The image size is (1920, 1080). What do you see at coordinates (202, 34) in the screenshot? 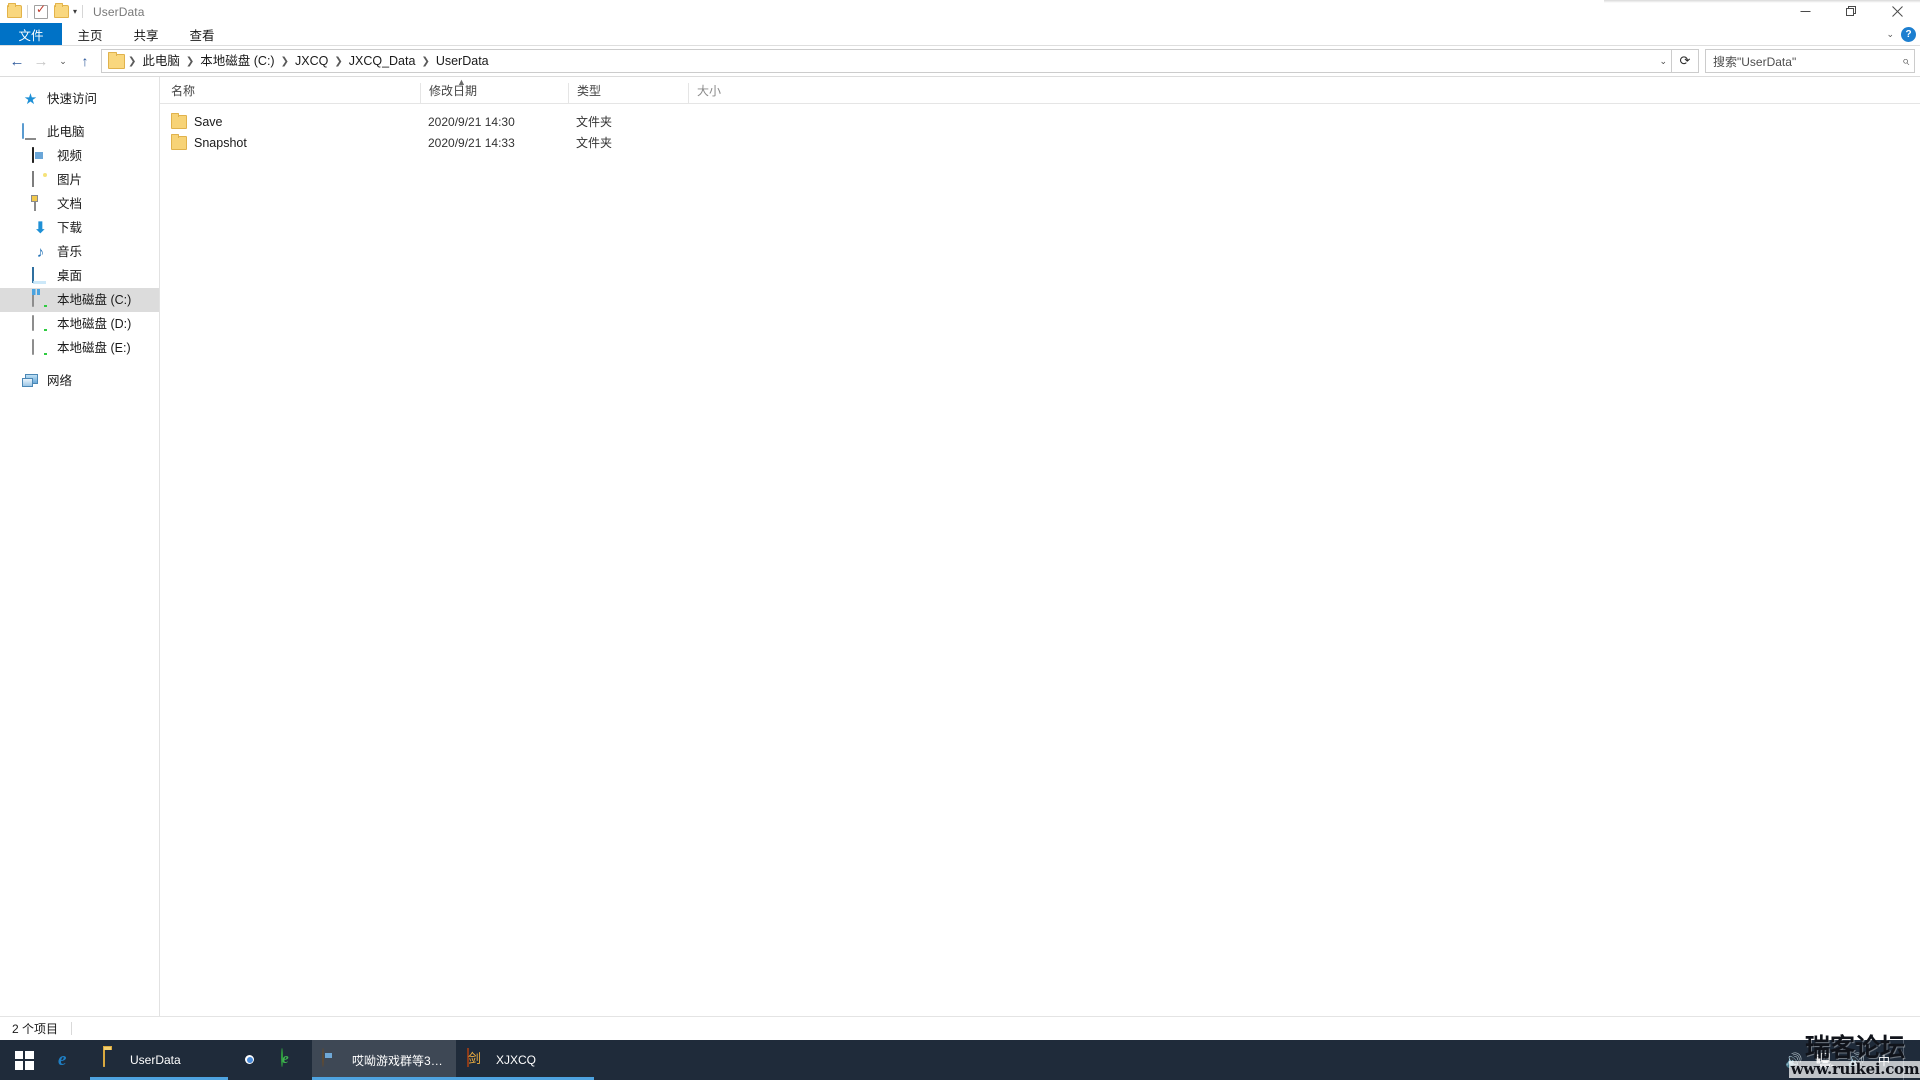
I see `tab-view: 查看` at bounding box center [202, 34].